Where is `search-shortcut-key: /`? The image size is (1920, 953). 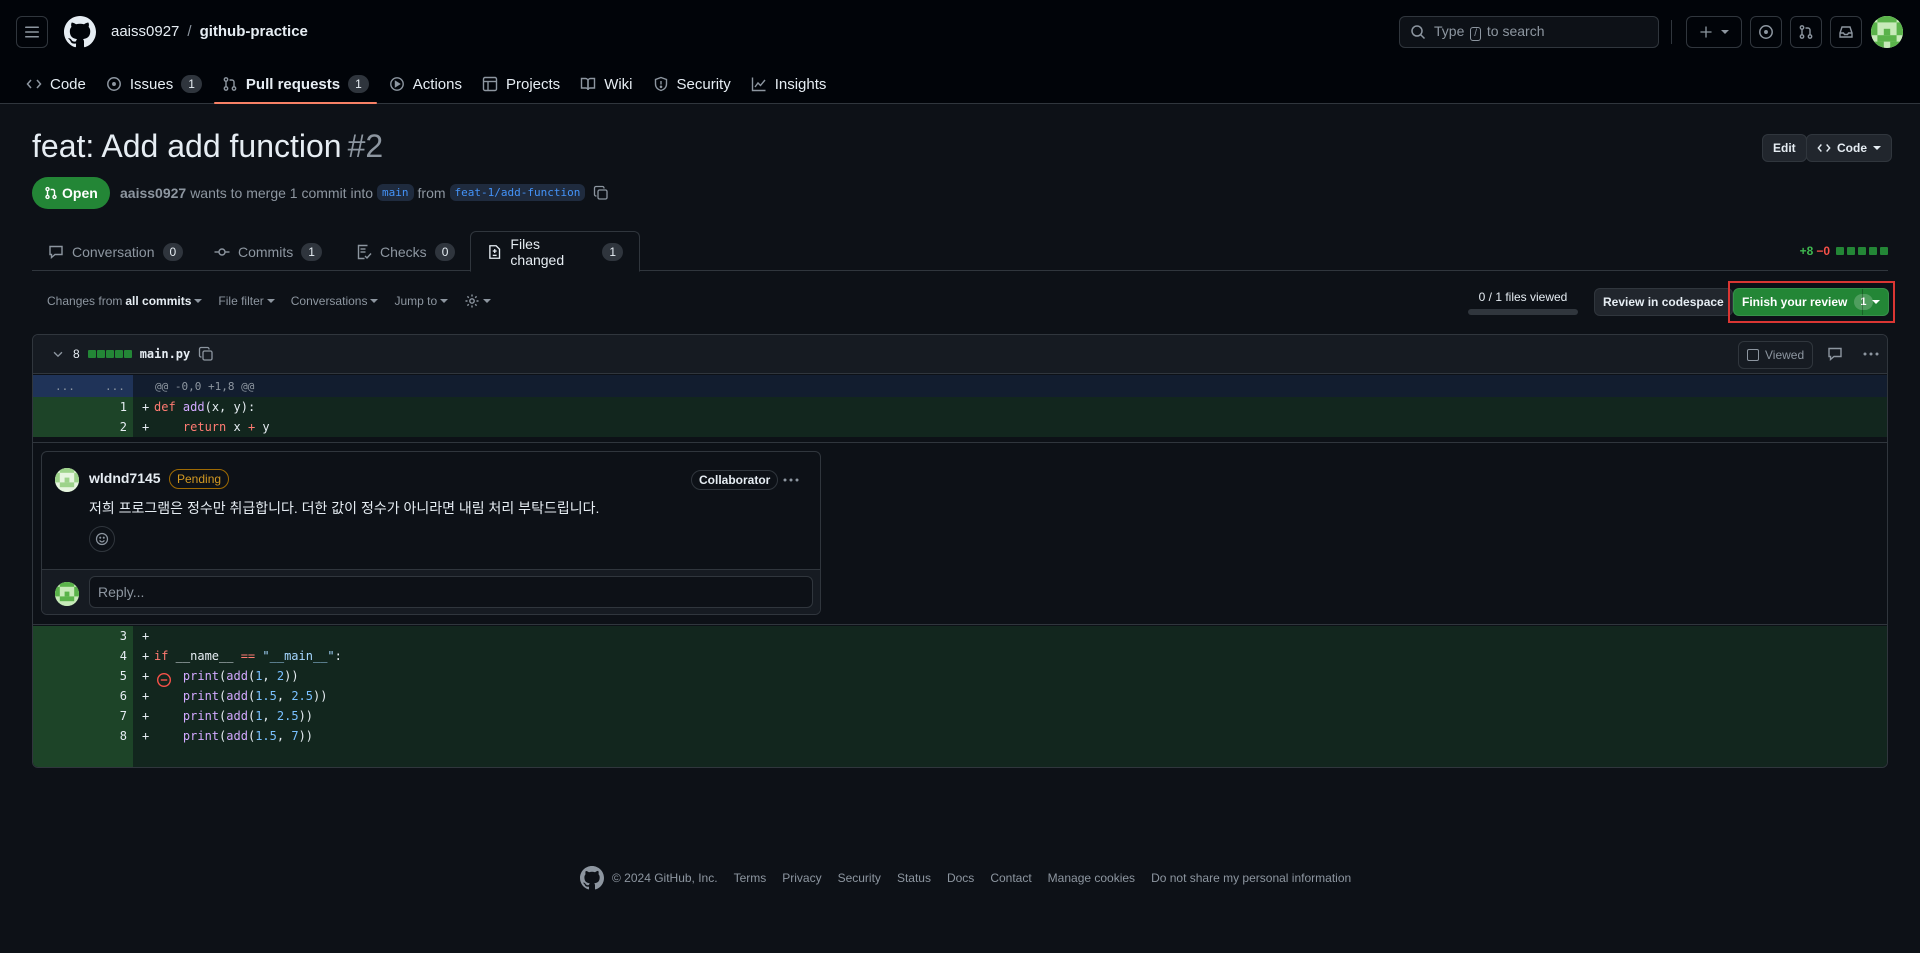 search-shortcut-key: / is located at coordinates (1476, 34).